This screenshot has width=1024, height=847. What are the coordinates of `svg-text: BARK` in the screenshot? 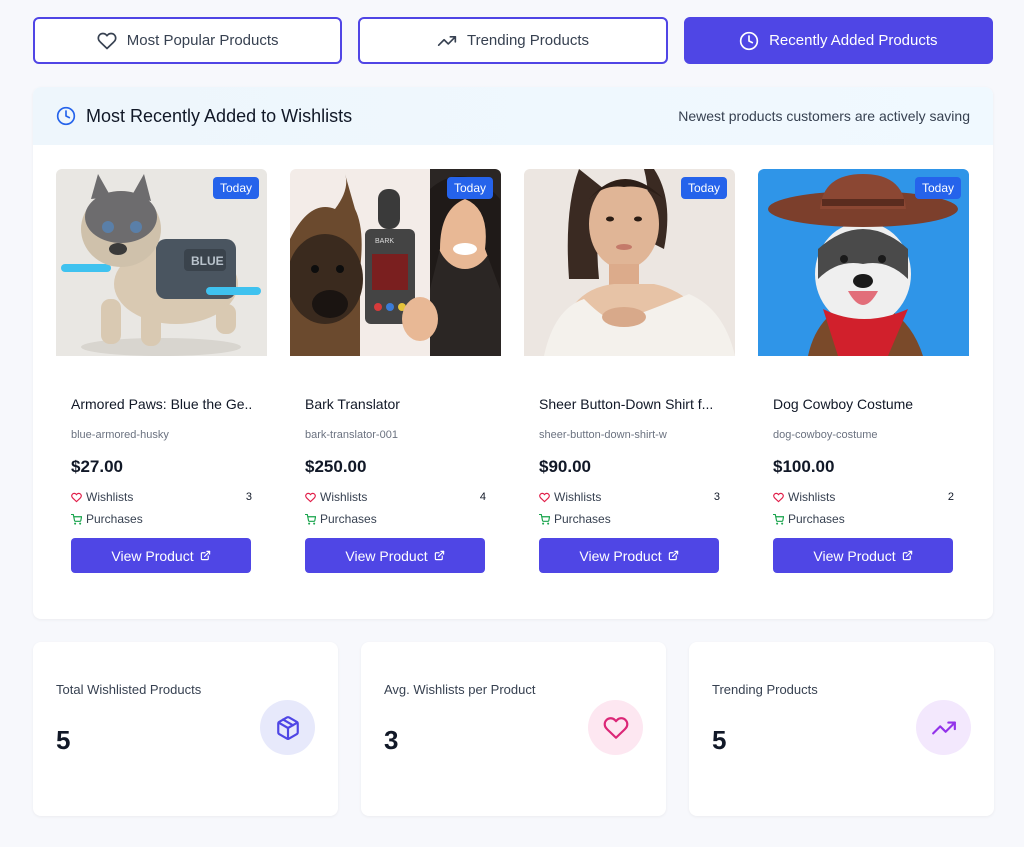 It's located at (384, 241).